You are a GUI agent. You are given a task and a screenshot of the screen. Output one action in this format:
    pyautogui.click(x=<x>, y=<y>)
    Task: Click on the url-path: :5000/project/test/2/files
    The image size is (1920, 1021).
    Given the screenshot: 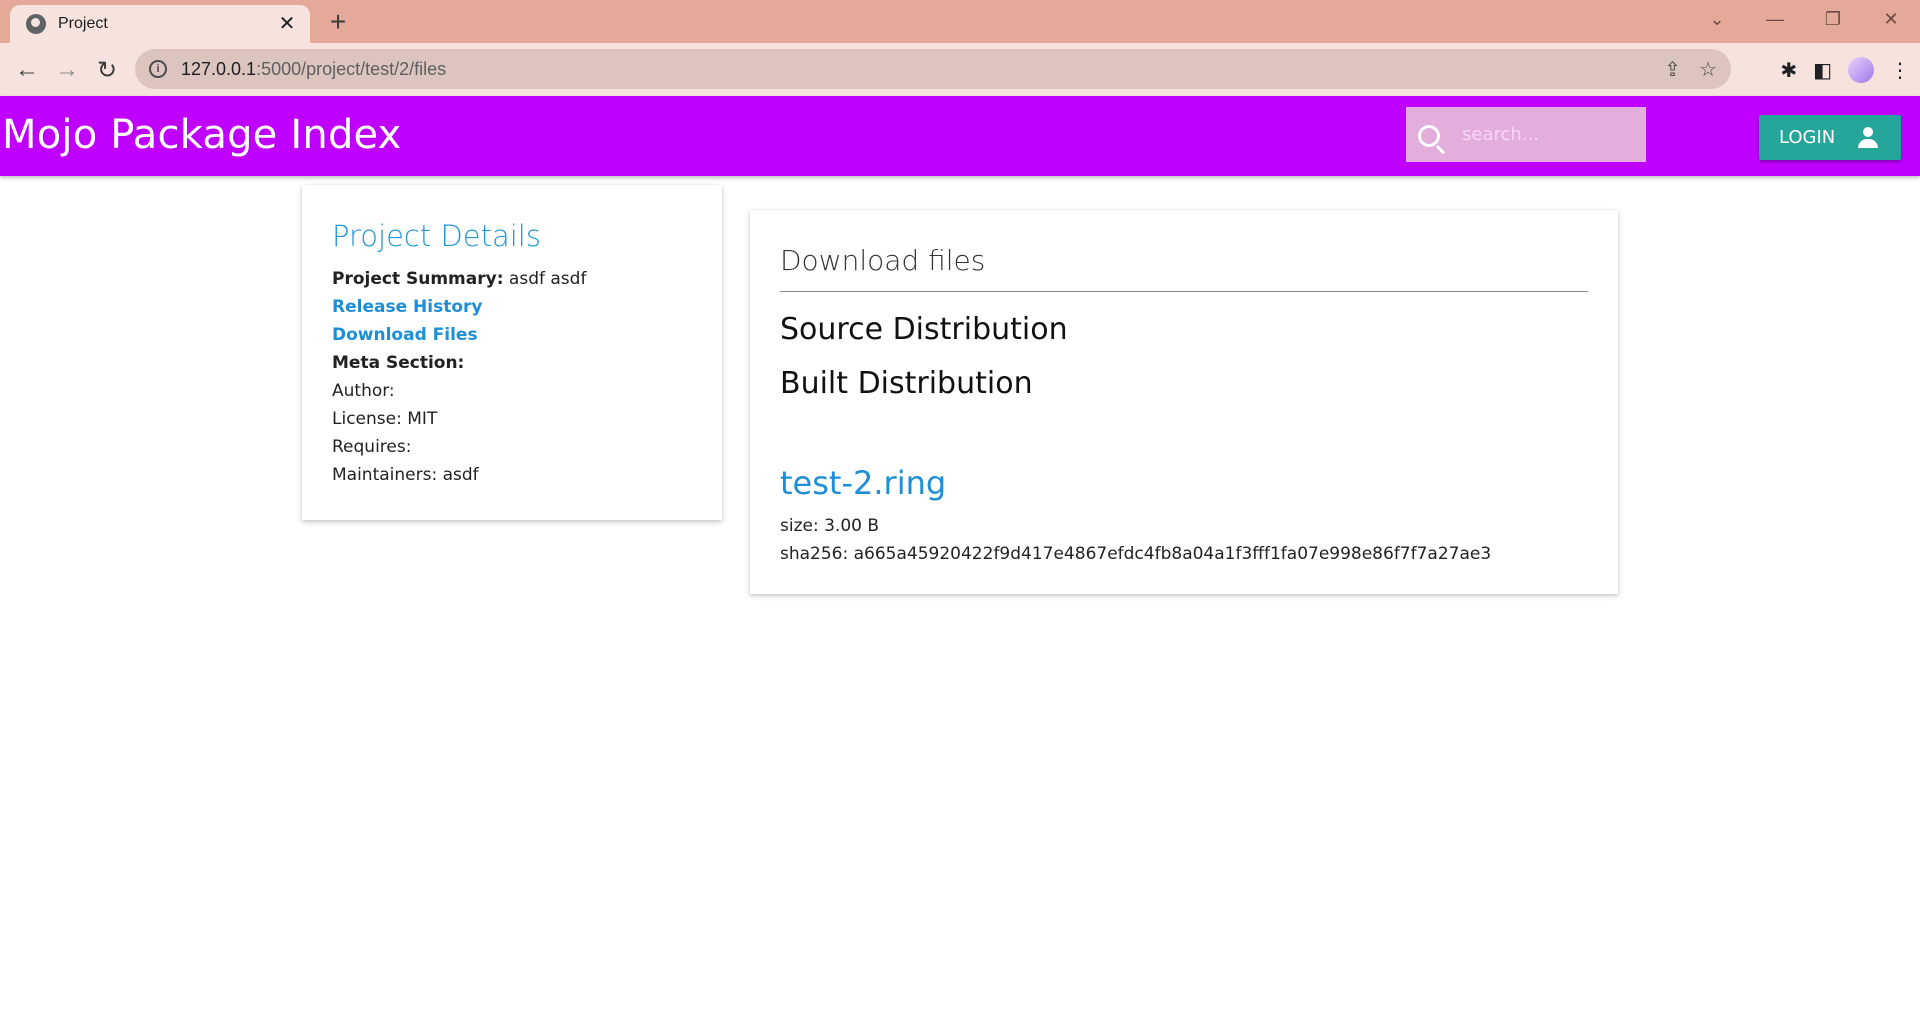 What is the action you would take?
    pyautogui.click(x=351, y=68)
    